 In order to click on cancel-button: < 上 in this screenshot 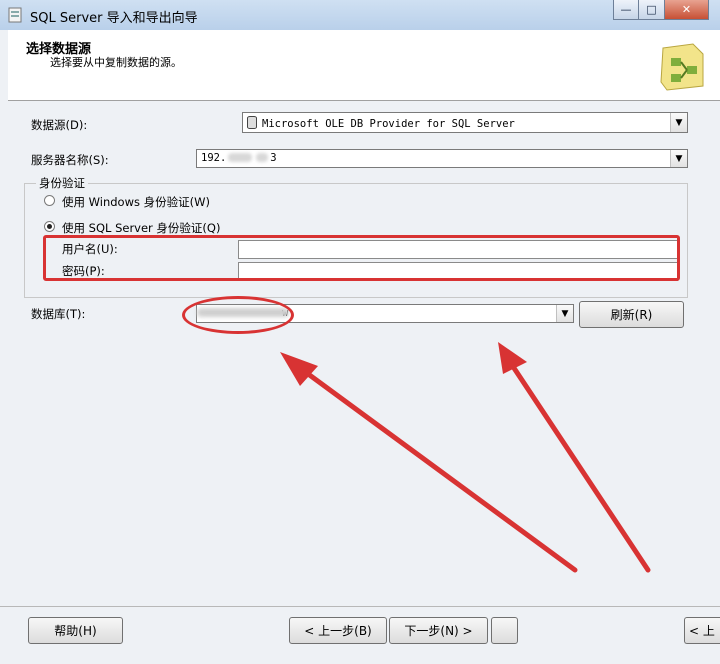, I will do `click(702, 630)`.